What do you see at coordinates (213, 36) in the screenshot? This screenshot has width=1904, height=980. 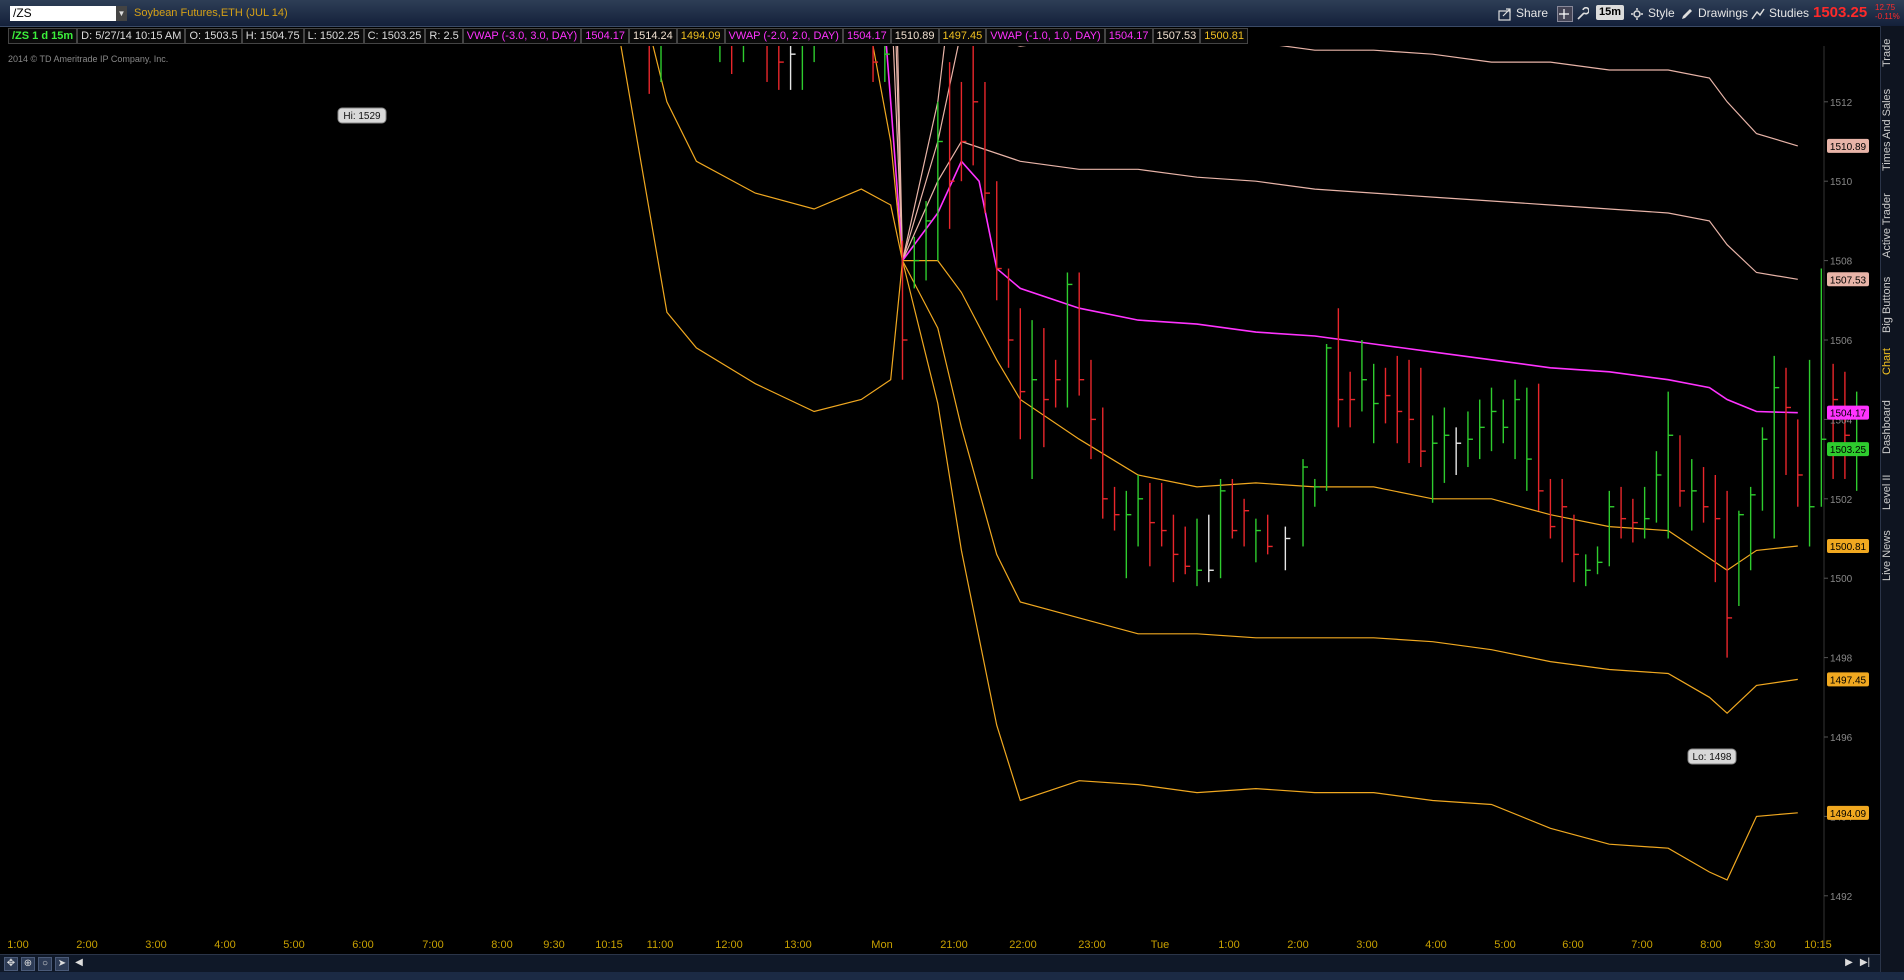 I see `bar-open: O: 1503.5` at bounding box center [213, 36].